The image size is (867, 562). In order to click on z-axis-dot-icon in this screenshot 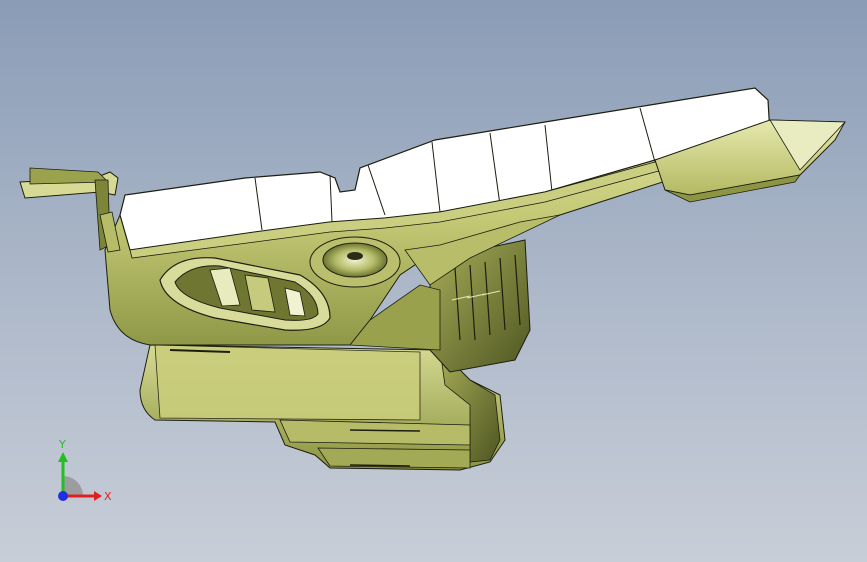, I will do `click(63, 496)`.